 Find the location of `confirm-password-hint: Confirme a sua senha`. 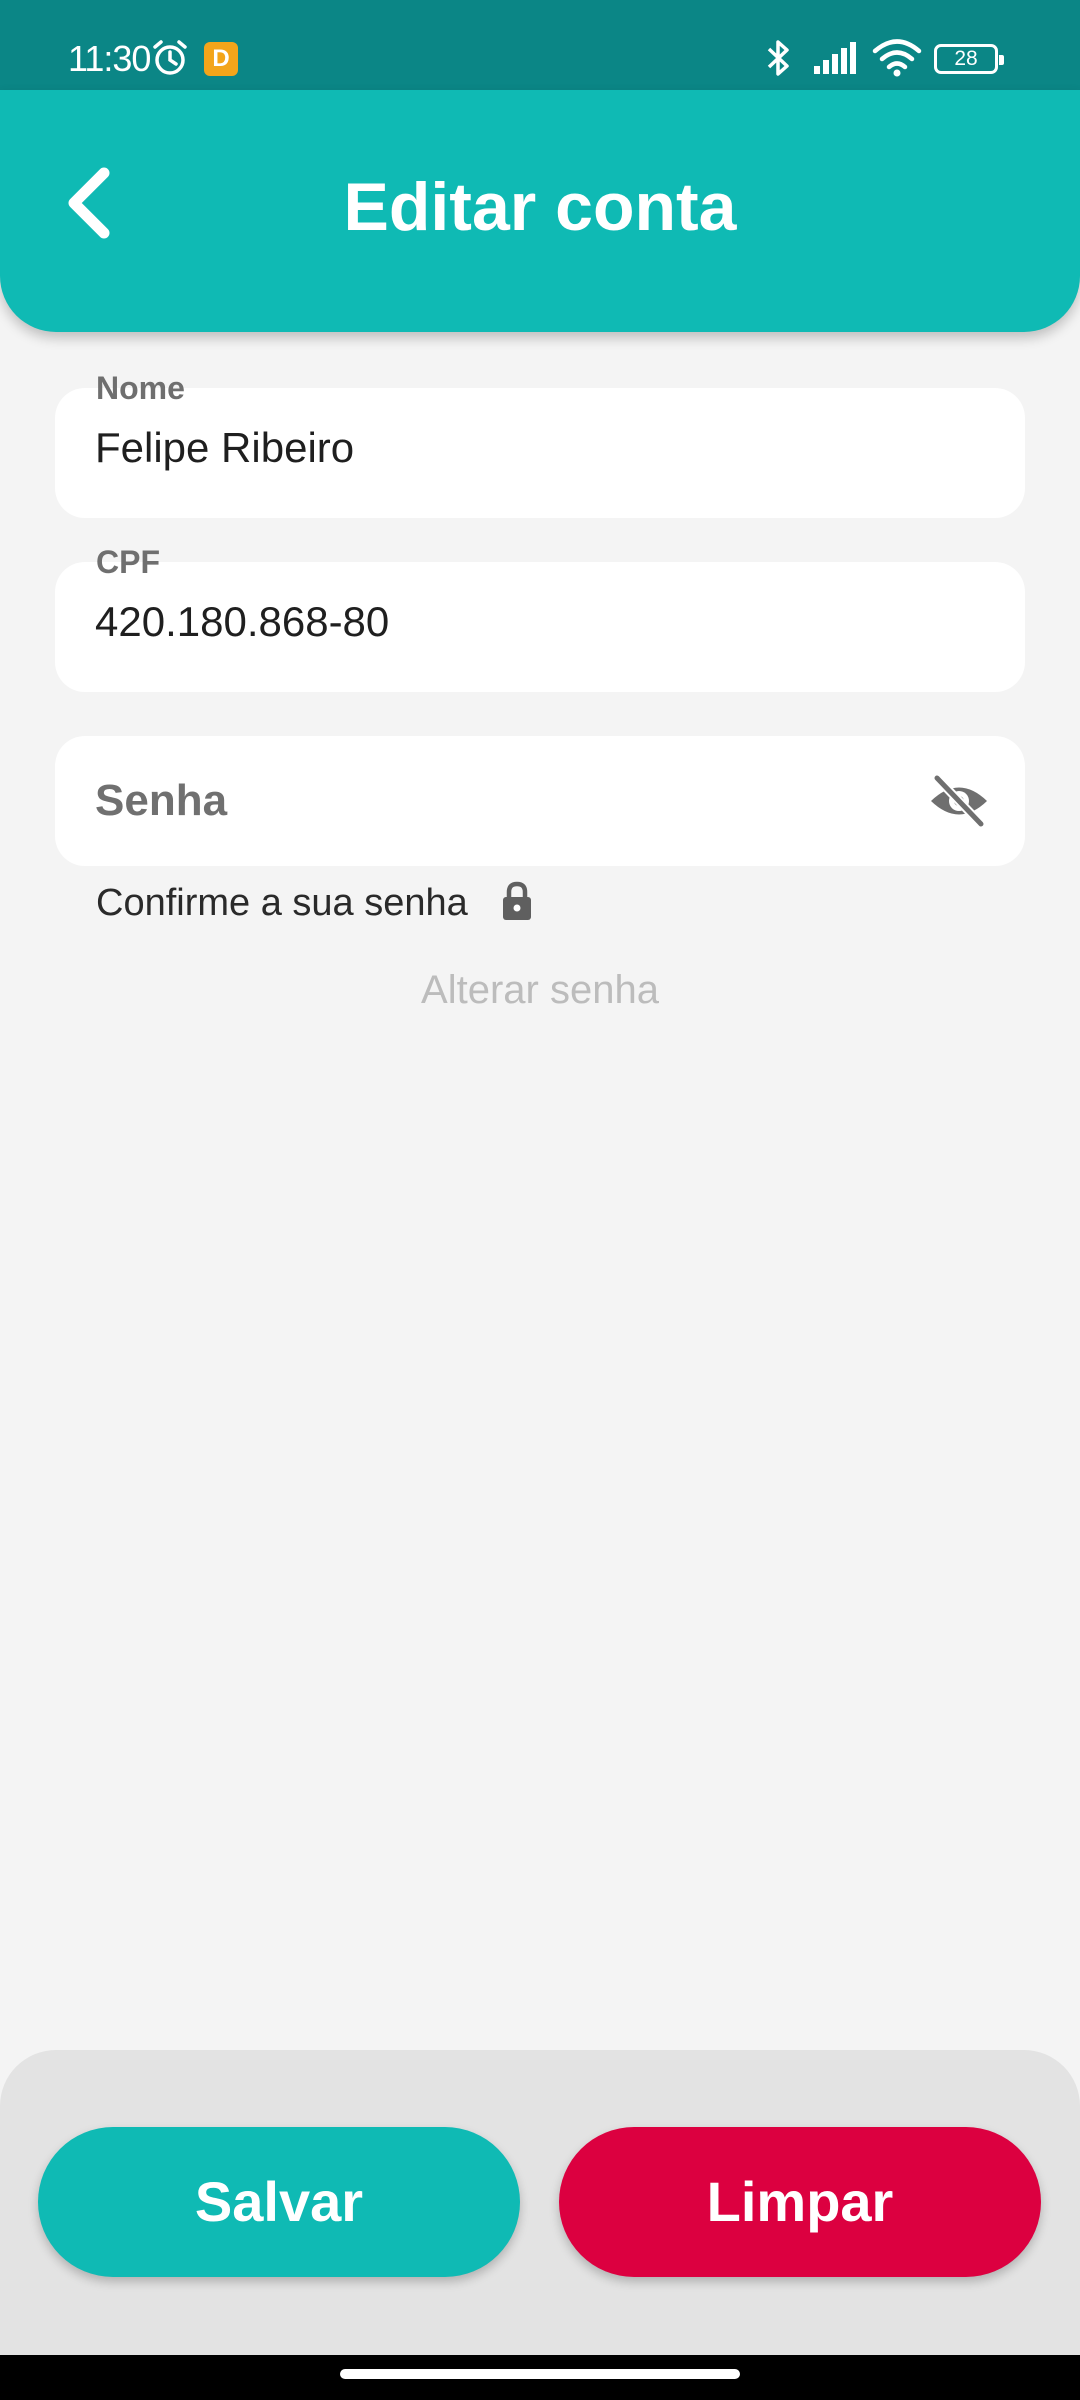

confirm-password-hint: Confirme a sua senha is located at coordinates (313, 906).